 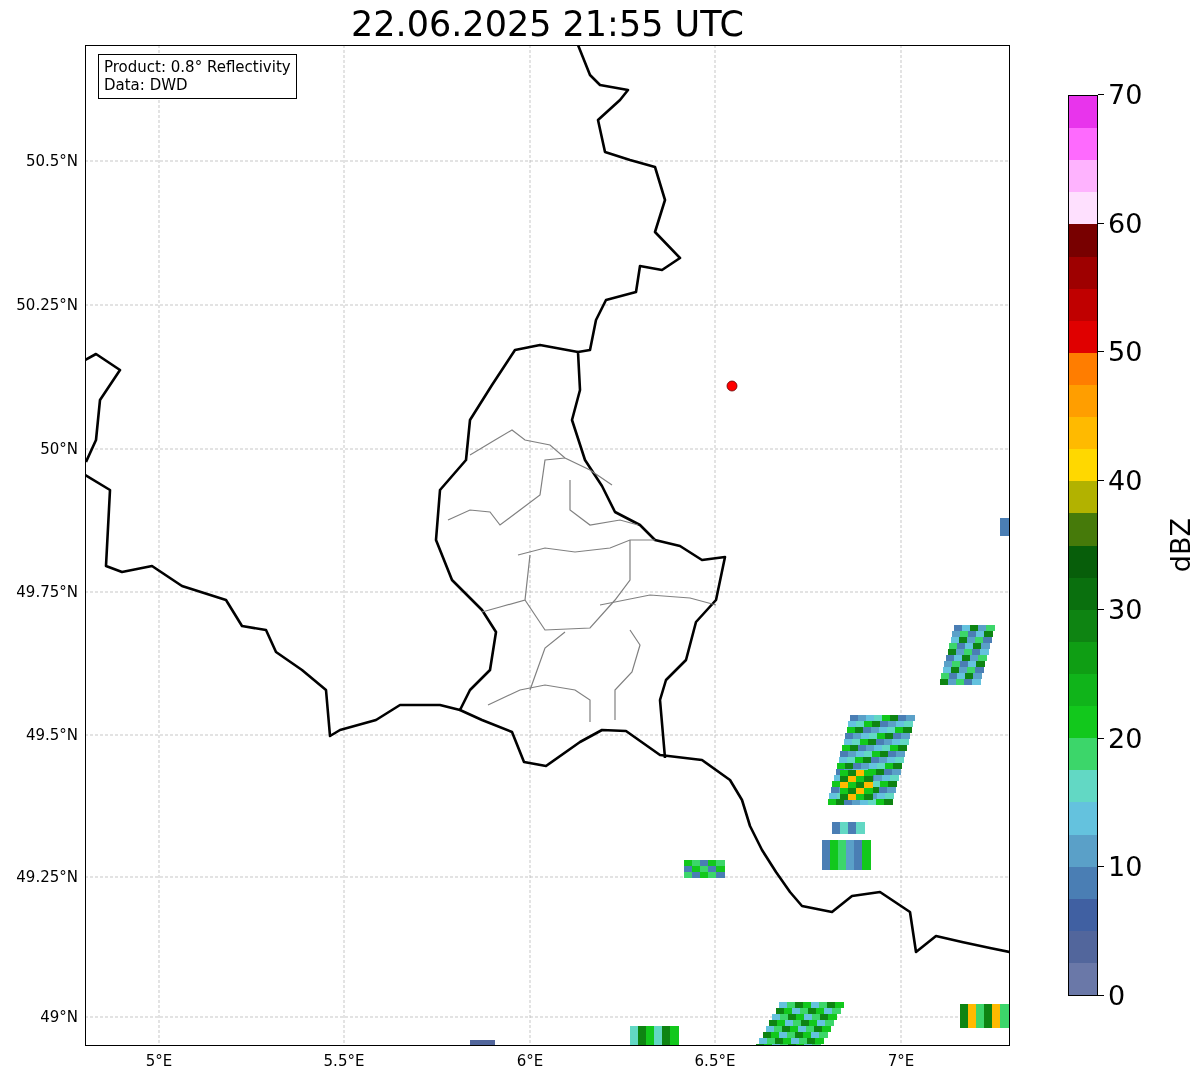 I want to click on chart-title: 22.06.2025 21:55 UTC, so click(x=547, y=24).